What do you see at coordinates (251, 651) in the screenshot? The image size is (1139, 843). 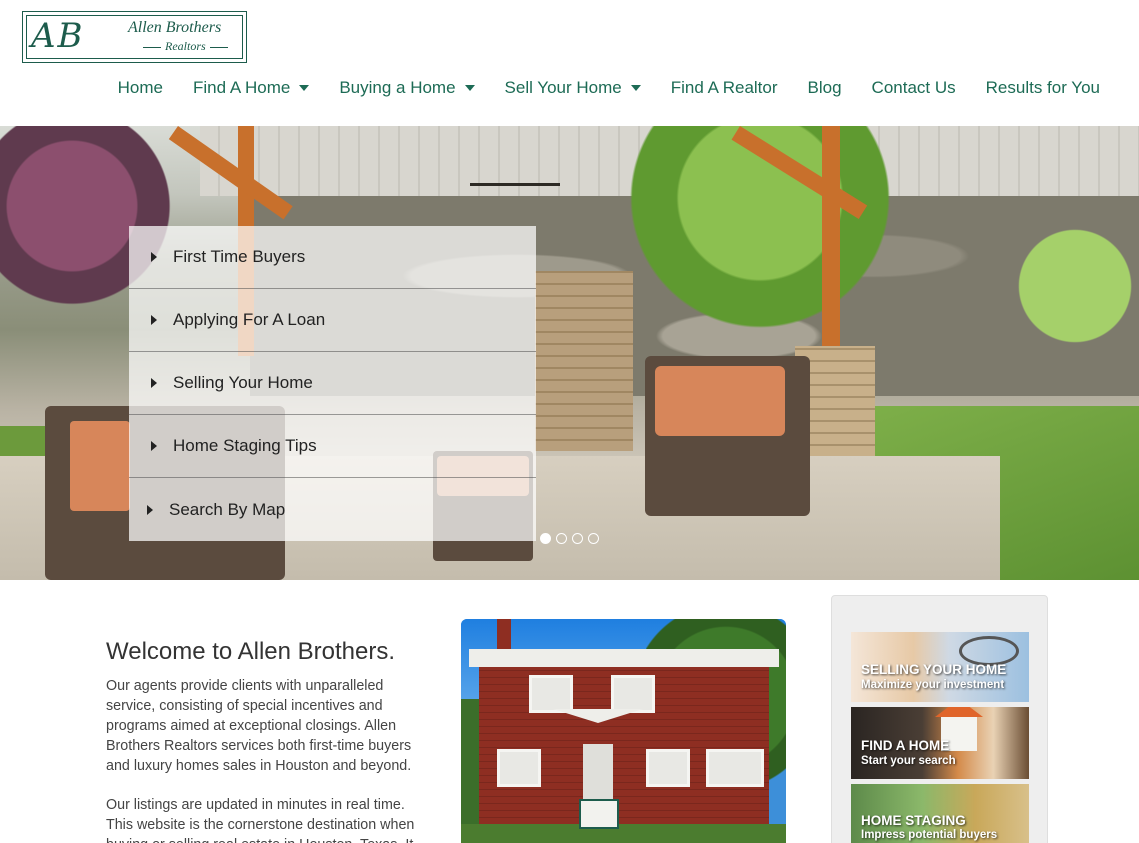 I see `welcome-heading: Welcome to Allen Brothers.` at bounding box center [251, 651].